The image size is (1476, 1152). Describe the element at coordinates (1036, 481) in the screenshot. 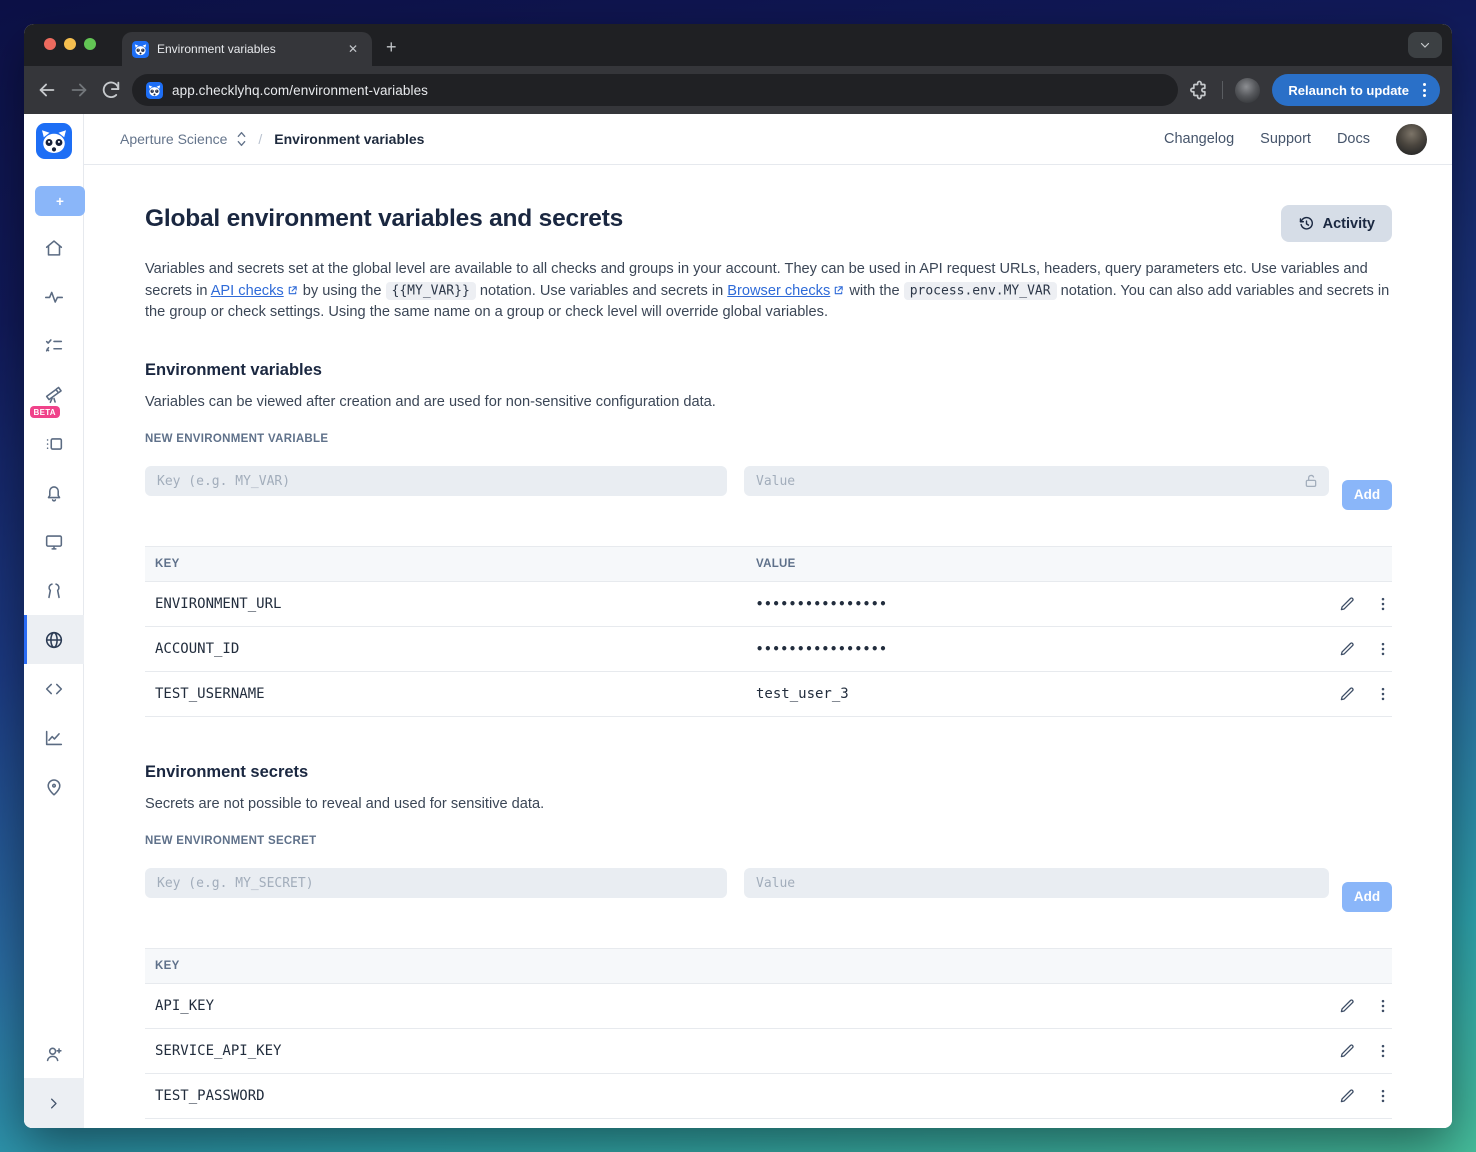

I see `env-var-value-input` at that location.